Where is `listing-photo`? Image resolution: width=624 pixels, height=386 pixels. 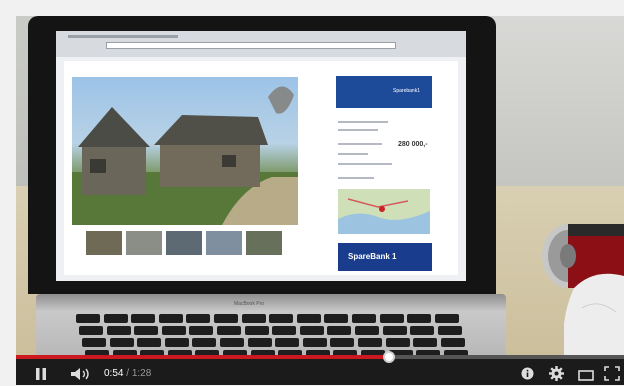 listing-photo is located at coordinates (185, 151).